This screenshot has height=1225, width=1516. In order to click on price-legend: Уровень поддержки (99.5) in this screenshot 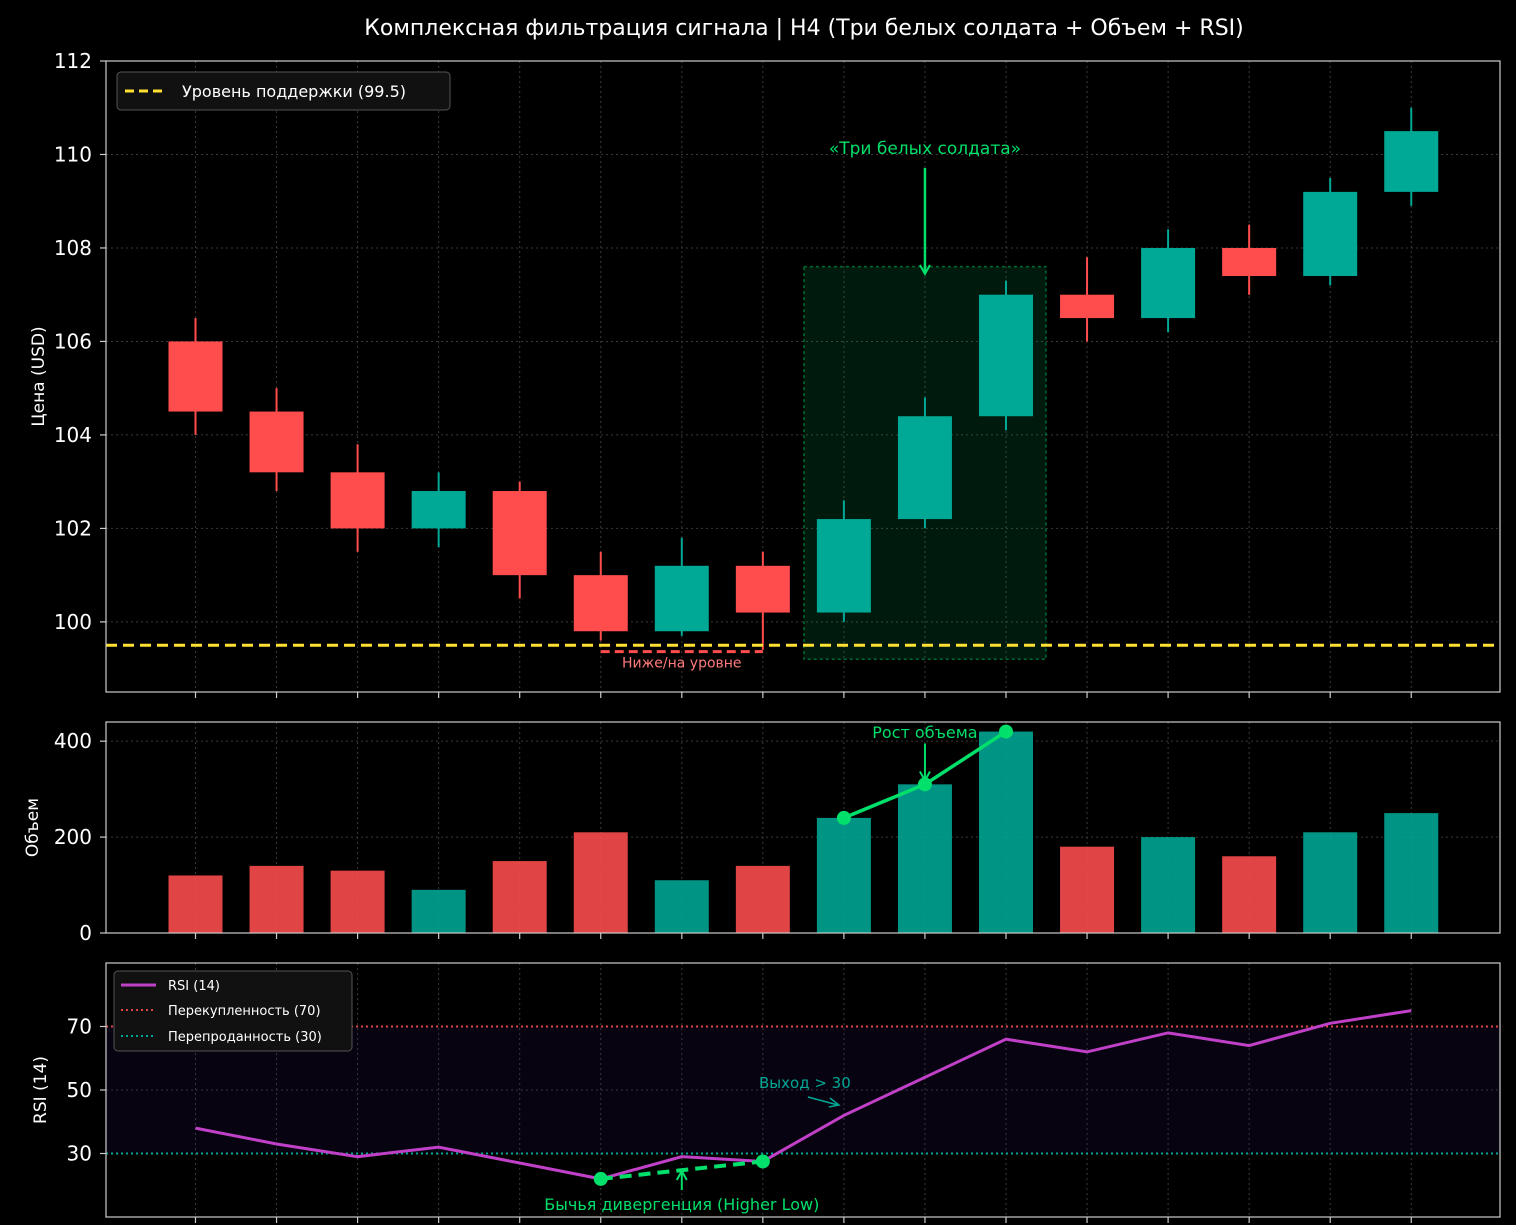, I will do `click(283, 91)`.